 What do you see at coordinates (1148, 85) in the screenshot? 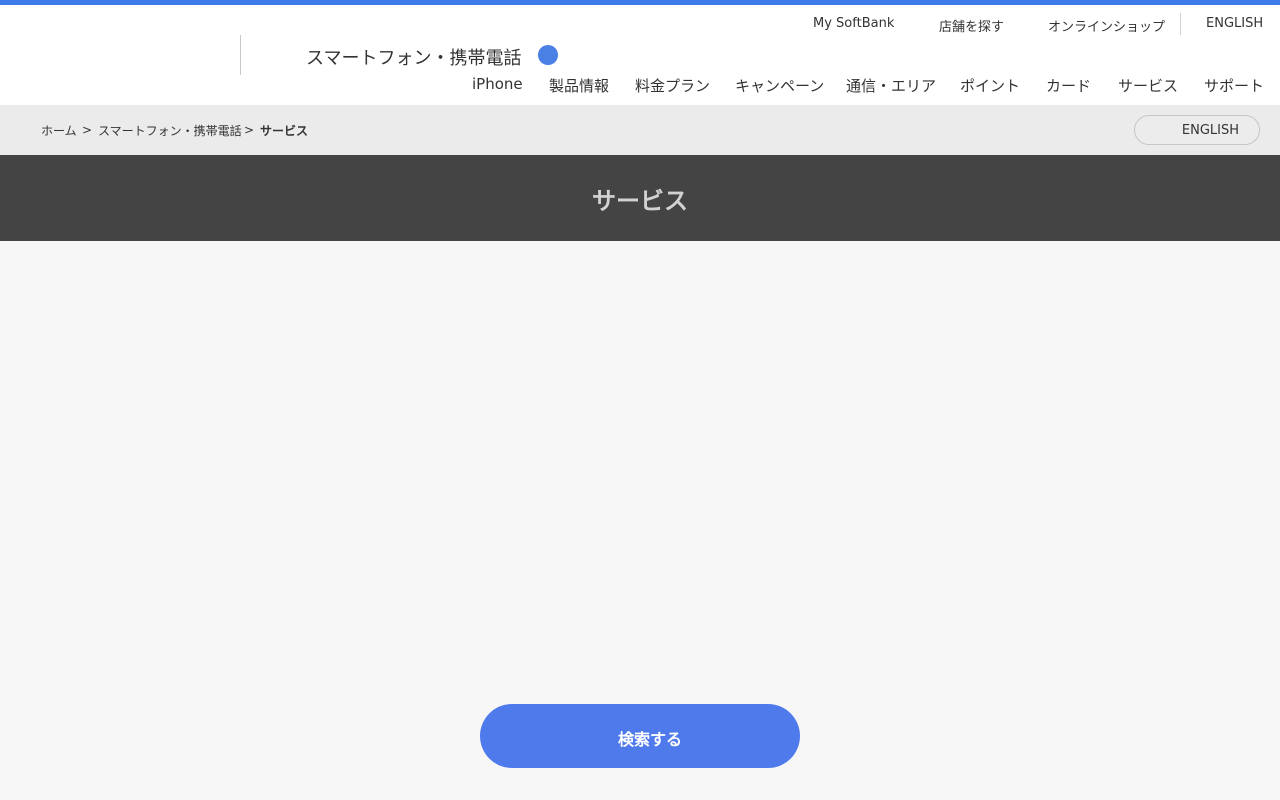
I see `nav-item-service: サービス` at bounding box center [1148, 85].